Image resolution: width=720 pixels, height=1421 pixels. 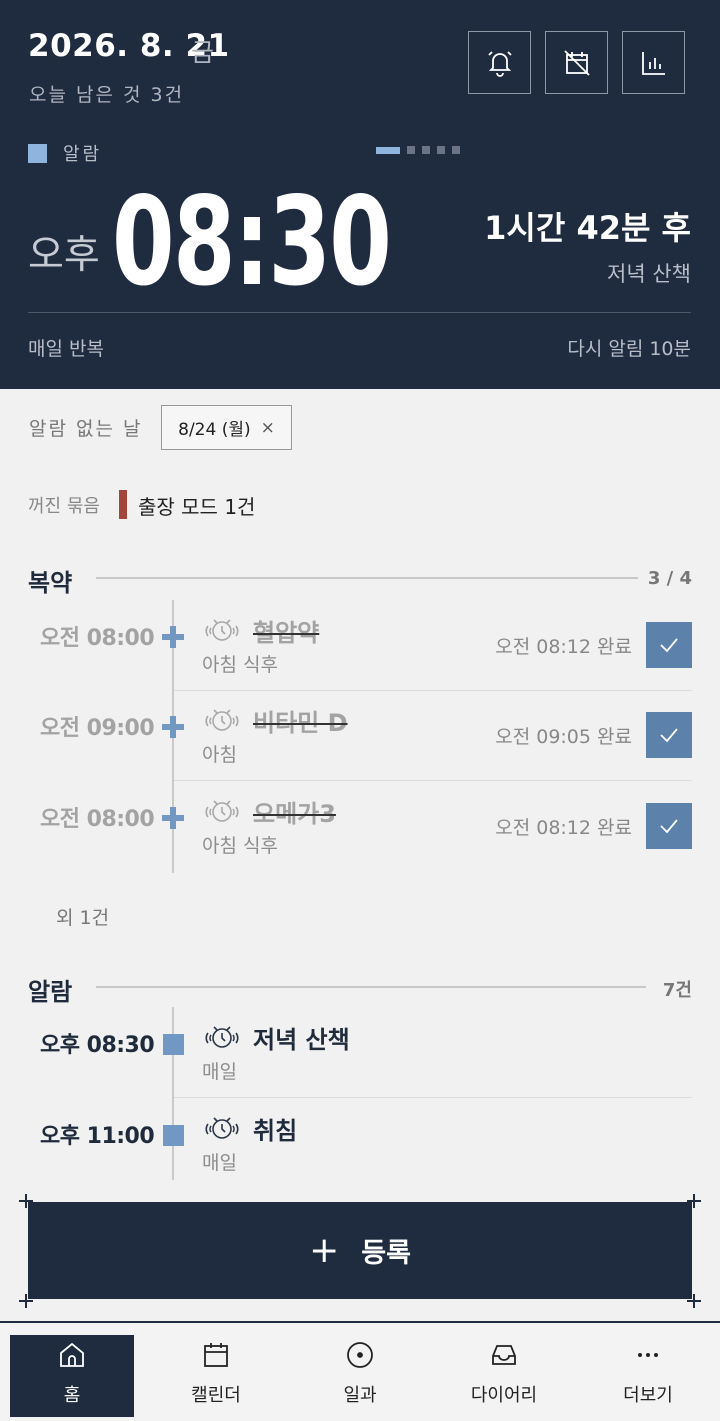 I want to click on more-icon, so click(x=648, y=1355).